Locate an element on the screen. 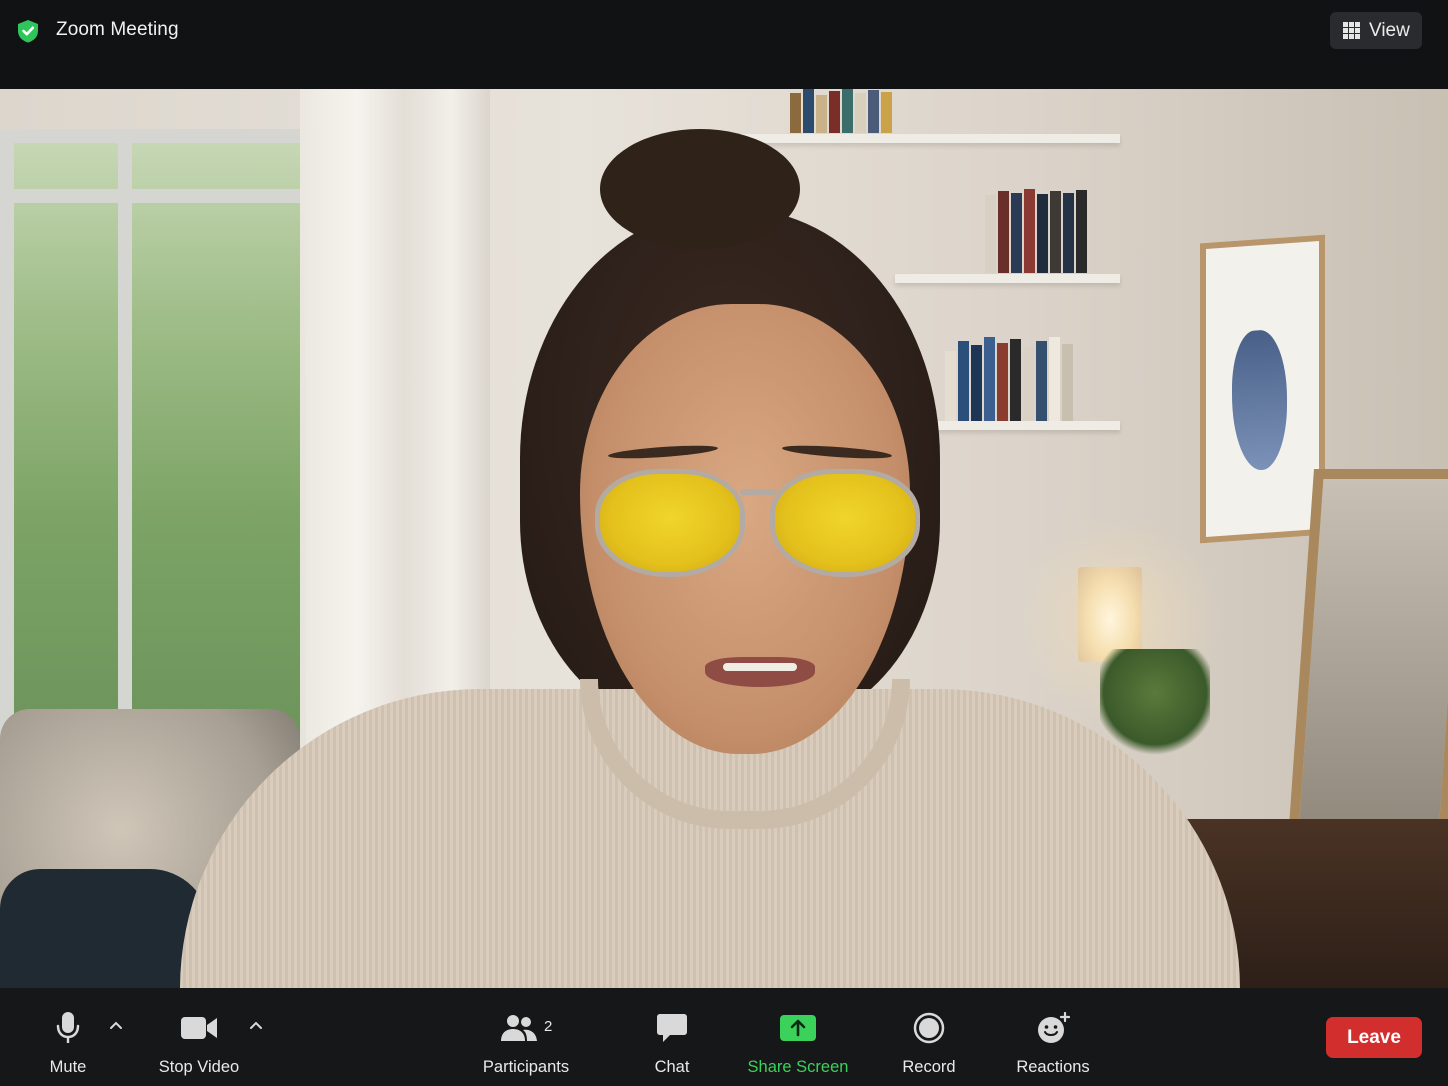  grid-icon is located at coordinates (1351, 30).